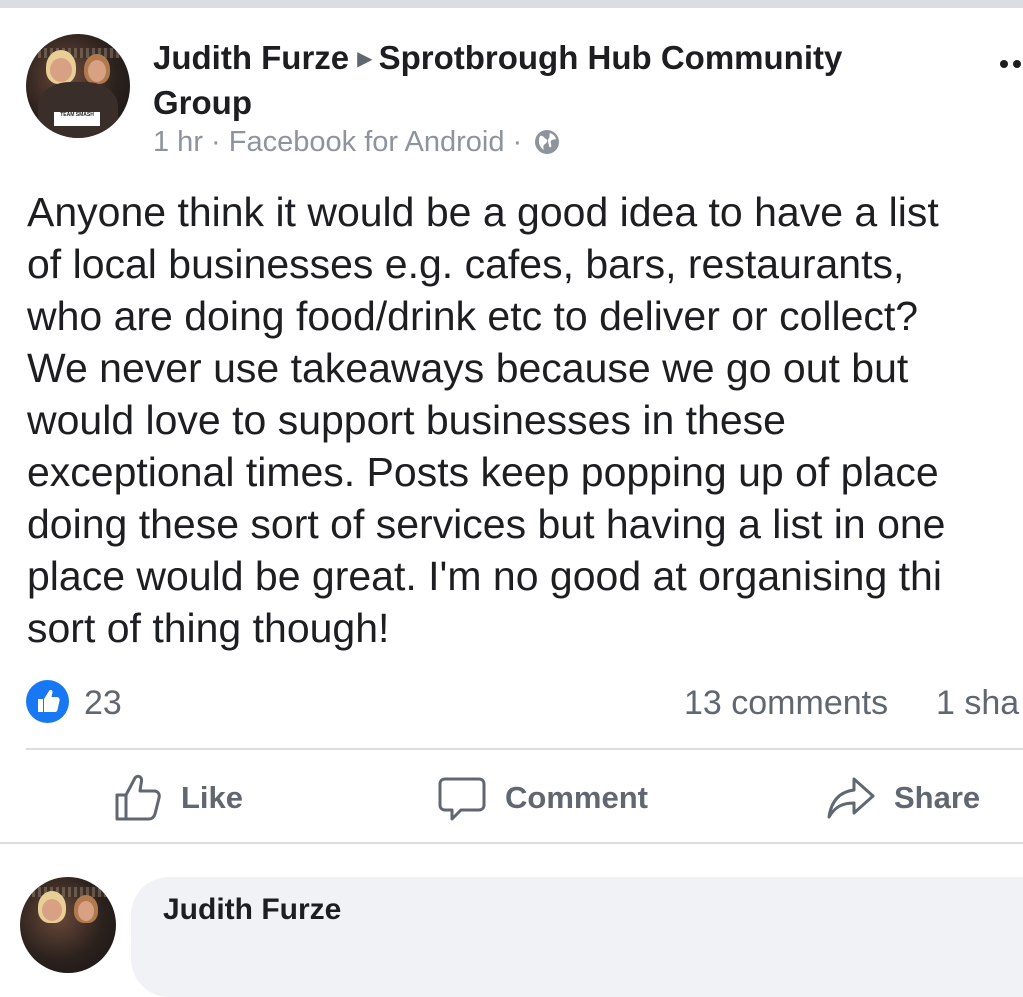  What do you see at coordinates (365, 59) in the screenshot?
I see `posted-to-arrow-icon: ▶` at bounding box center [365, 59].